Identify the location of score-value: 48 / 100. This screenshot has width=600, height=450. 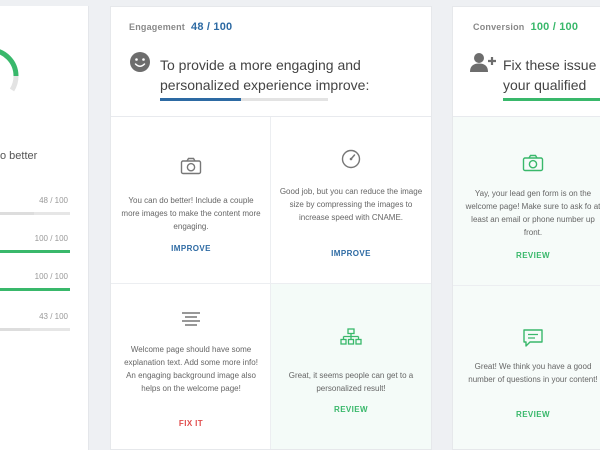
(53, 200).